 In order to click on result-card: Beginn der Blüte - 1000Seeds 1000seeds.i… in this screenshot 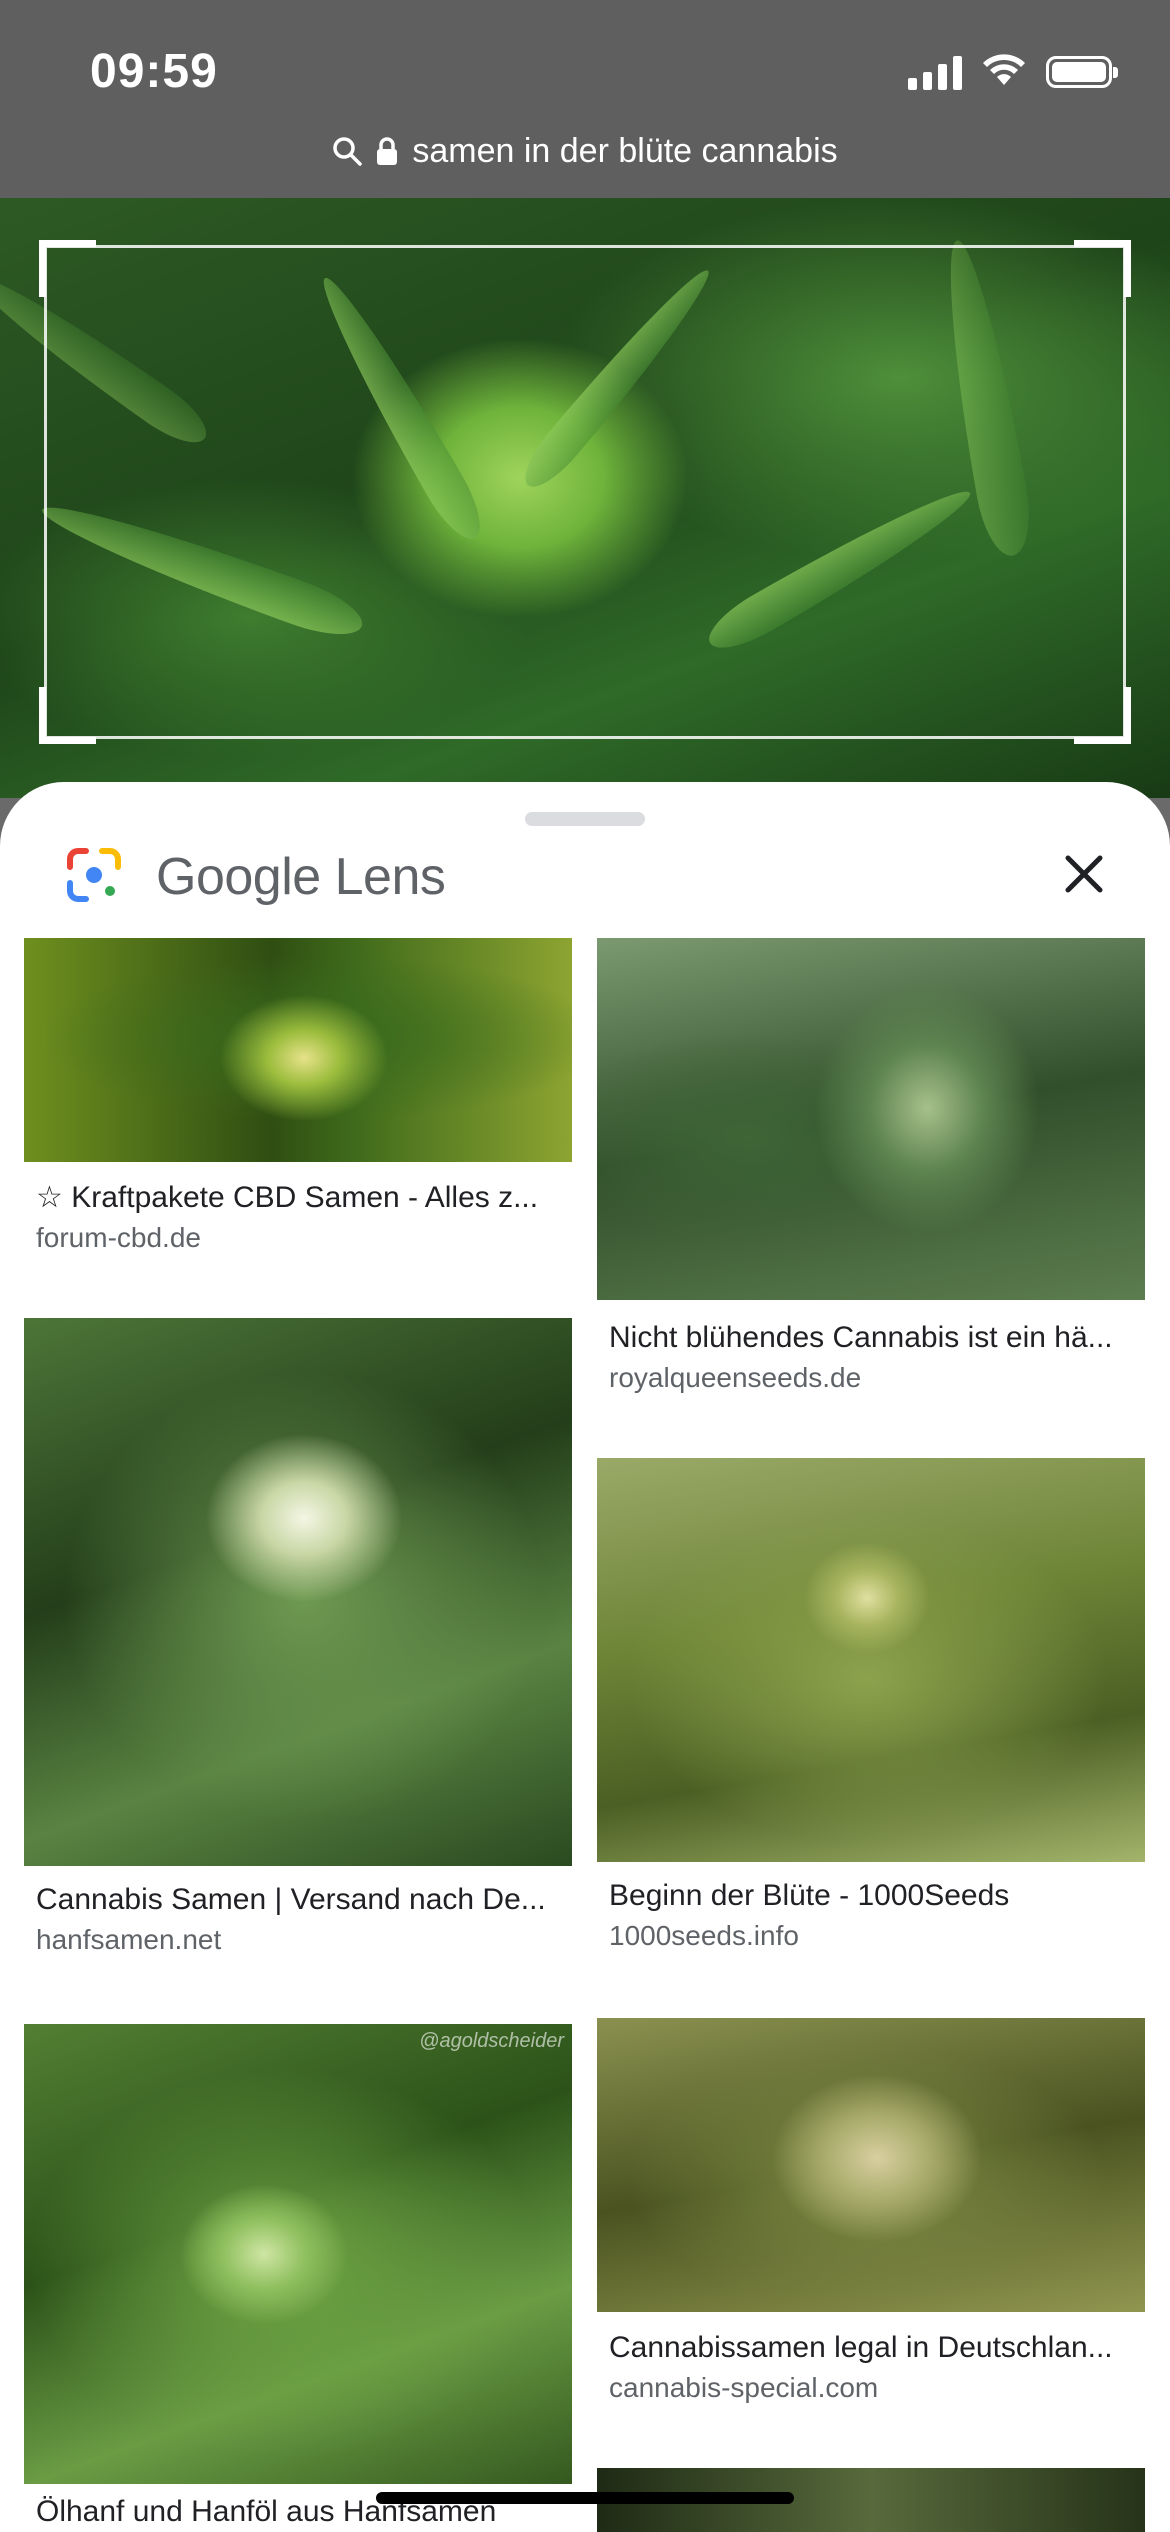, I will do `click(871, 1707)`.